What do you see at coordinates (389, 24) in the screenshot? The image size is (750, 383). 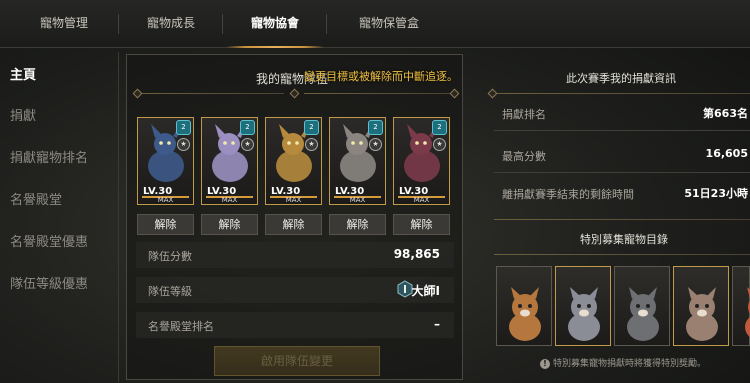 I see `tab-pet-storage: 寵物保管盒` at bounding box center [389, 24].